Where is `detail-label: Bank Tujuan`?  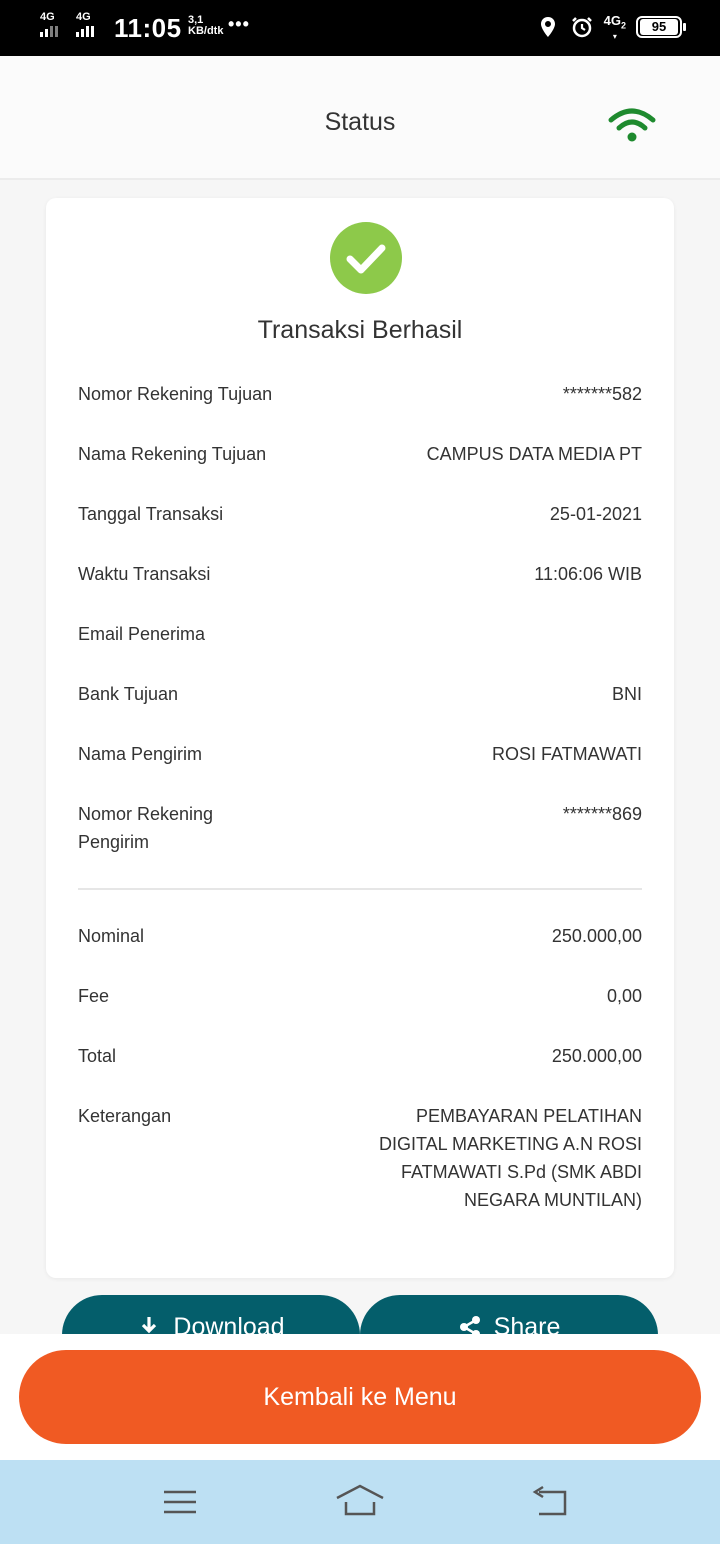
detail-label: Bank Tujuan is located at coordinates (128, 694).